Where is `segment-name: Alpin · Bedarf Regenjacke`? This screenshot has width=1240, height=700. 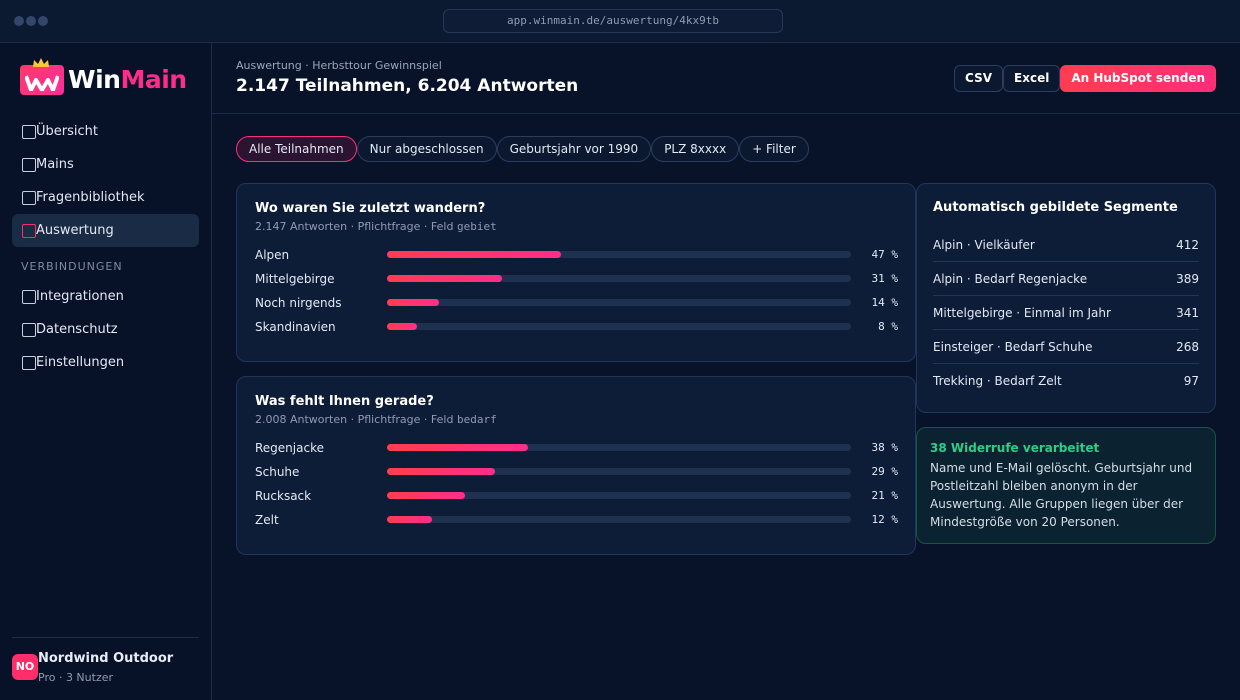
segment-name: Alpin · Bedarf Regenjacke is located at coordinates (1010, 278).